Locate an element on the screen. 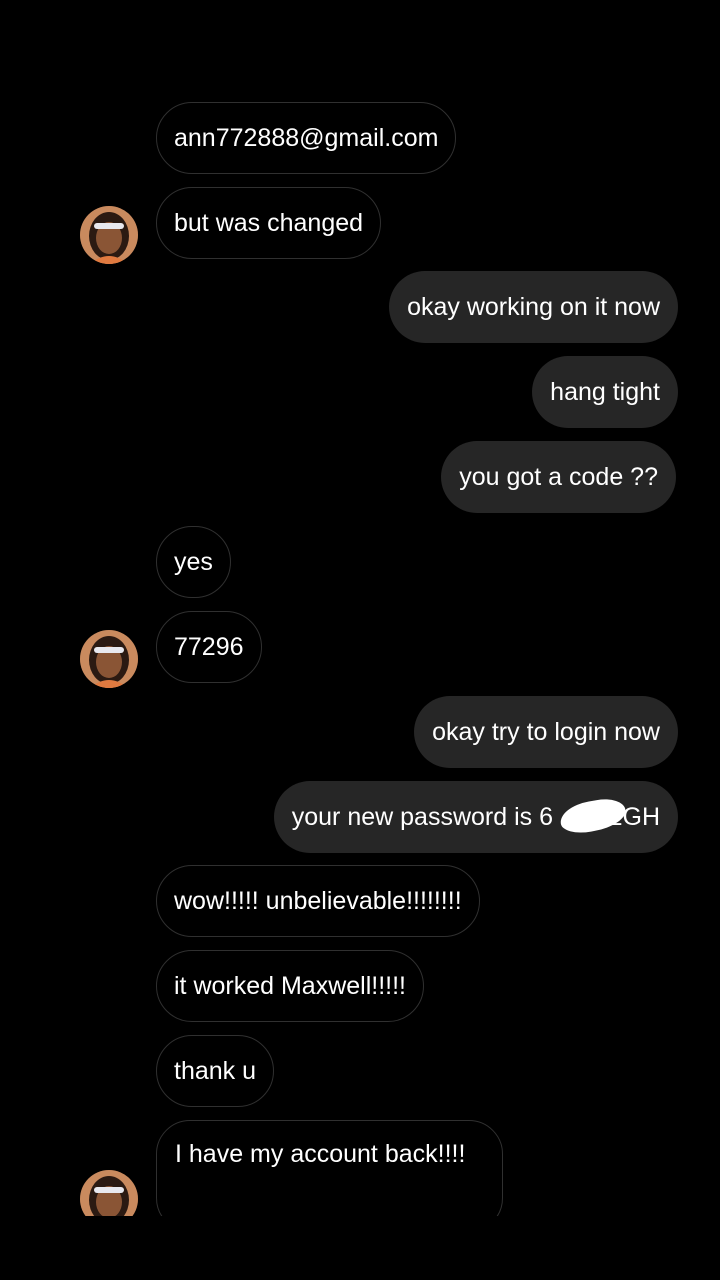  message-text: 77296 is located at coordinates (209, 647).